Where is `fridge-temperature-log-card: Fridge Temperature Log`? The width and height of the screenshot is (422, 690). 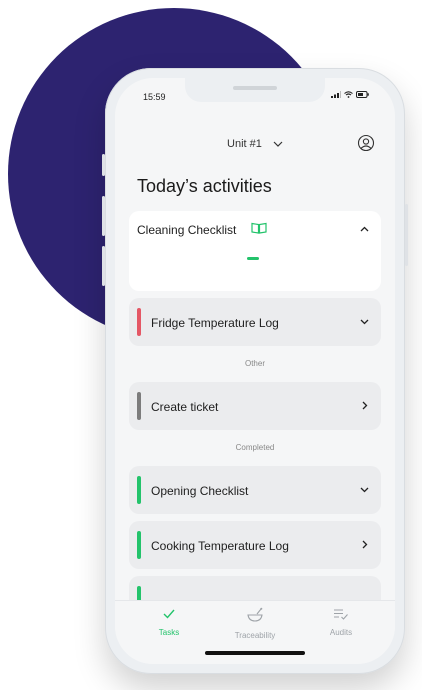 fridge-temperature-log-card: Fridge Temperature Log is located at coordinates (255, 322).